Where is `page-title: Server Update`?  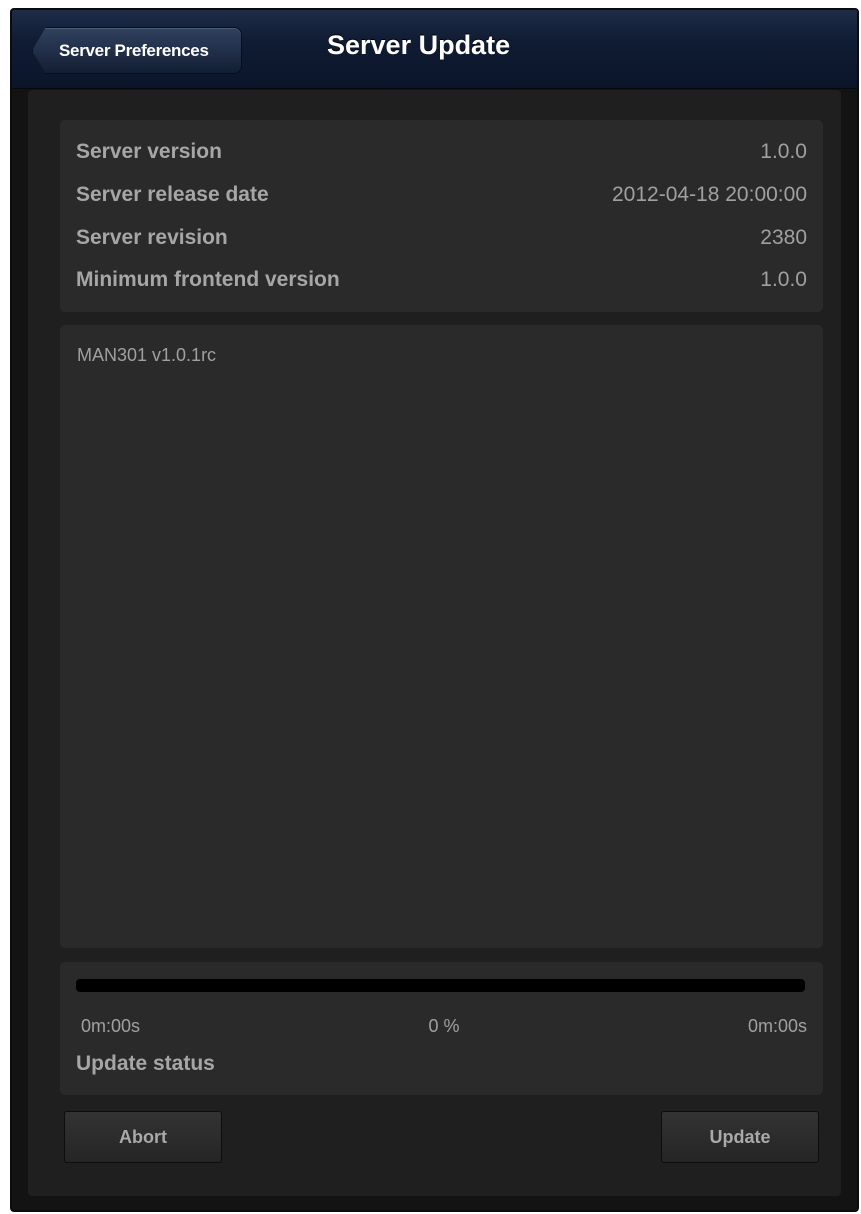
page-title: Server Update is located at coordinates (419, 45).